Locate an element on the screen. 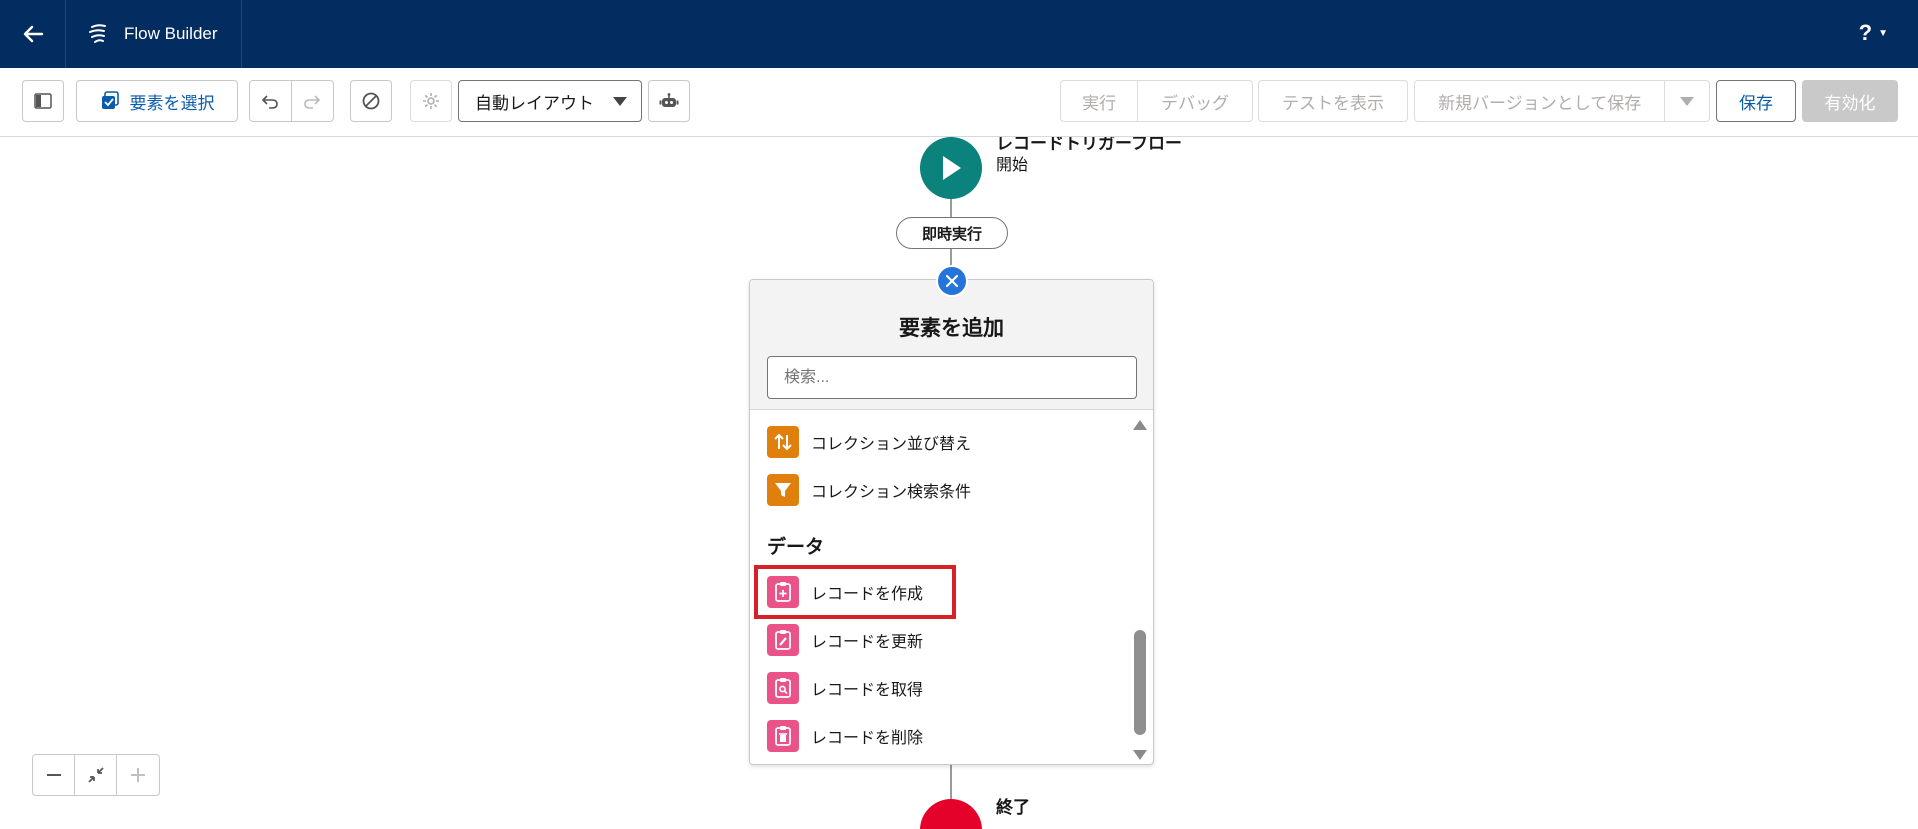 The image size is (1918, 829). list-item-update-records: レコードを更新 is located at coordinates (845, 640).